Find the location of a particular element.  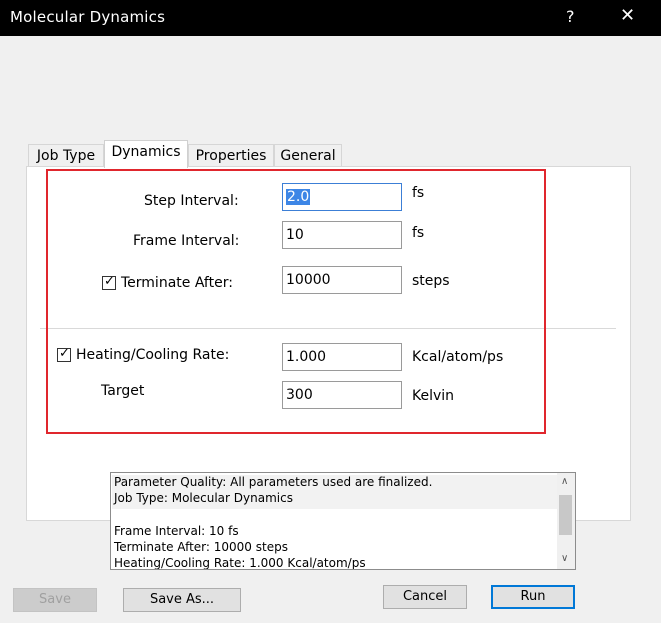

tab-job-type: Job Type is located at coordinates (66, 155).